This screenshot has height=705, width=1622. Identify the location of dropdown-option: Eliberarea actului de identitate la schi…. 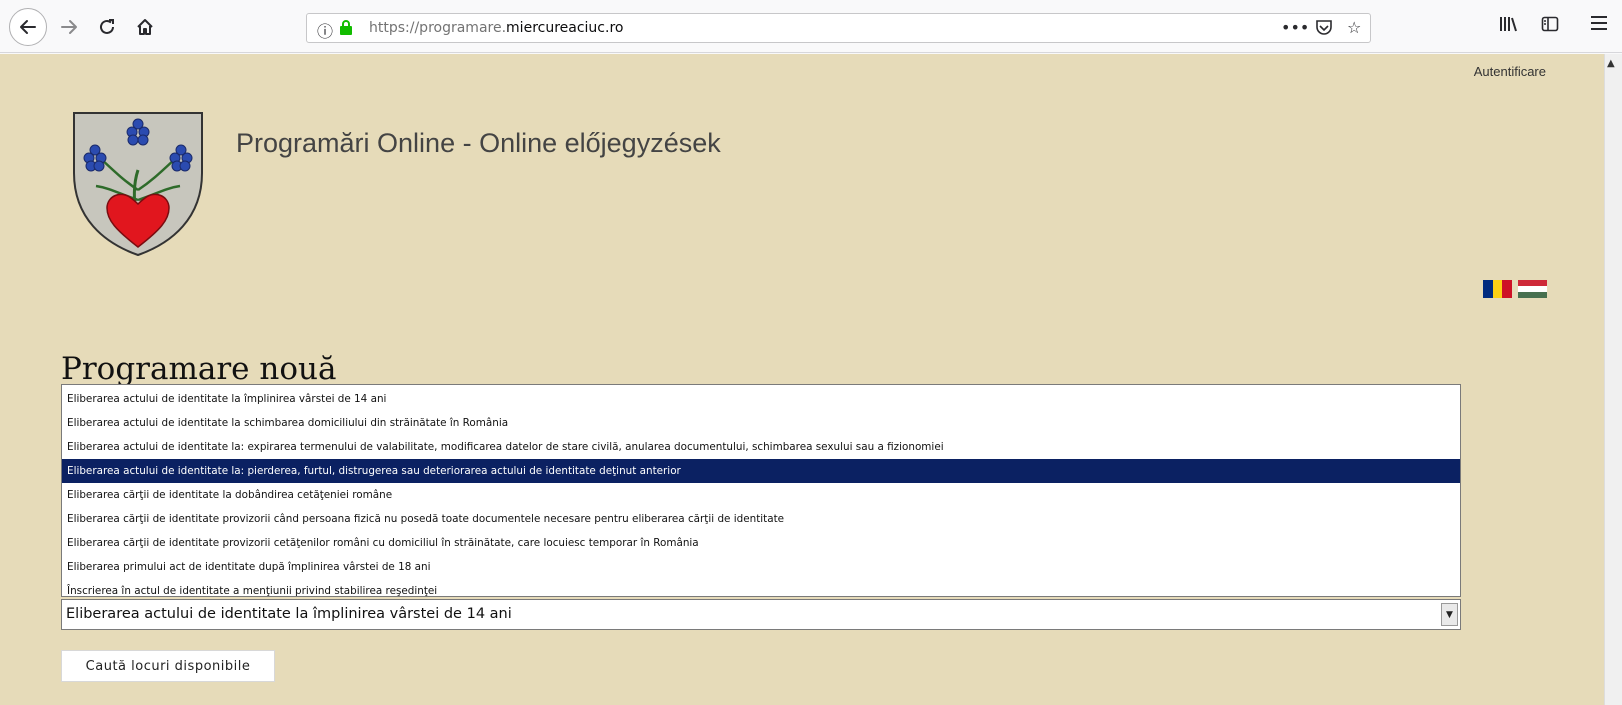
(761, 423).